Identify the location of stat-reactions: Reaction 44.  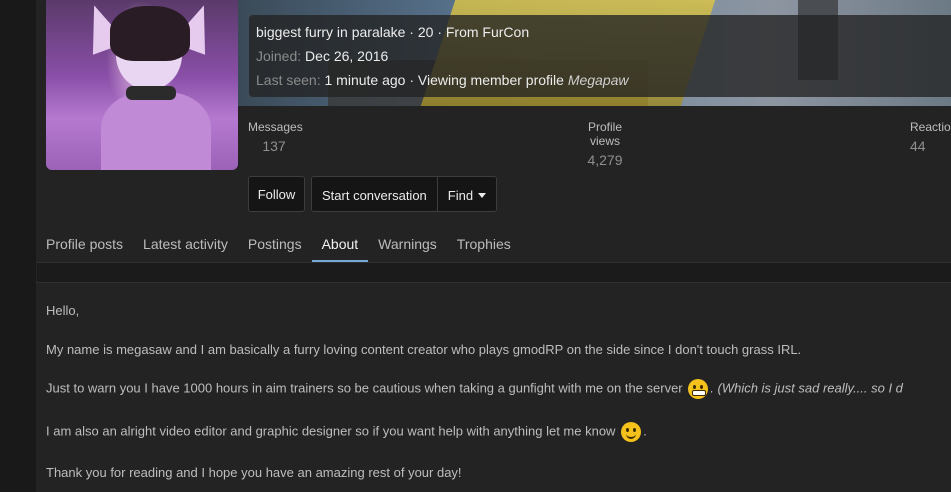
(930, 137).